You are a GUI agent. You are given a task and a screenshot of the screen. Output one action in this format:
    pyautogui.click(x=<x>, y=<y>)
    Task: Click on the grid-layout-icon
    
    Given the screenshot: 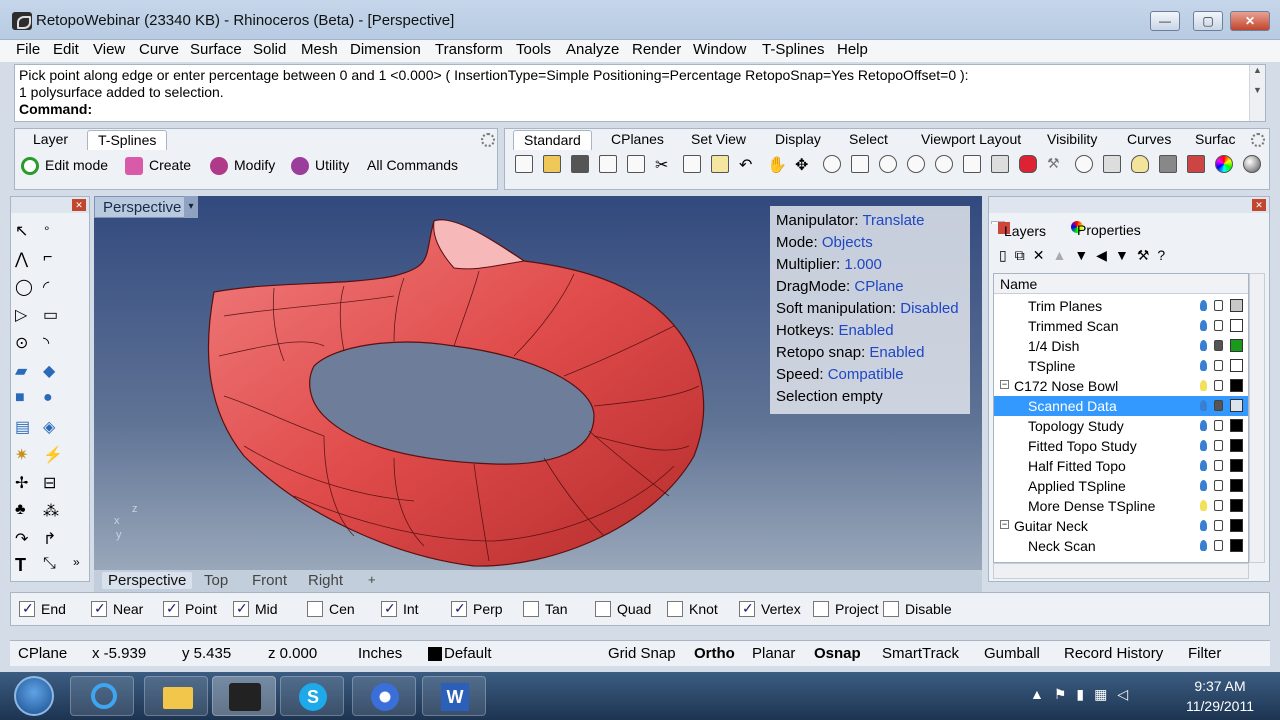 What is the action you would take?
    pyautogui.click(x=972, y=164)
    